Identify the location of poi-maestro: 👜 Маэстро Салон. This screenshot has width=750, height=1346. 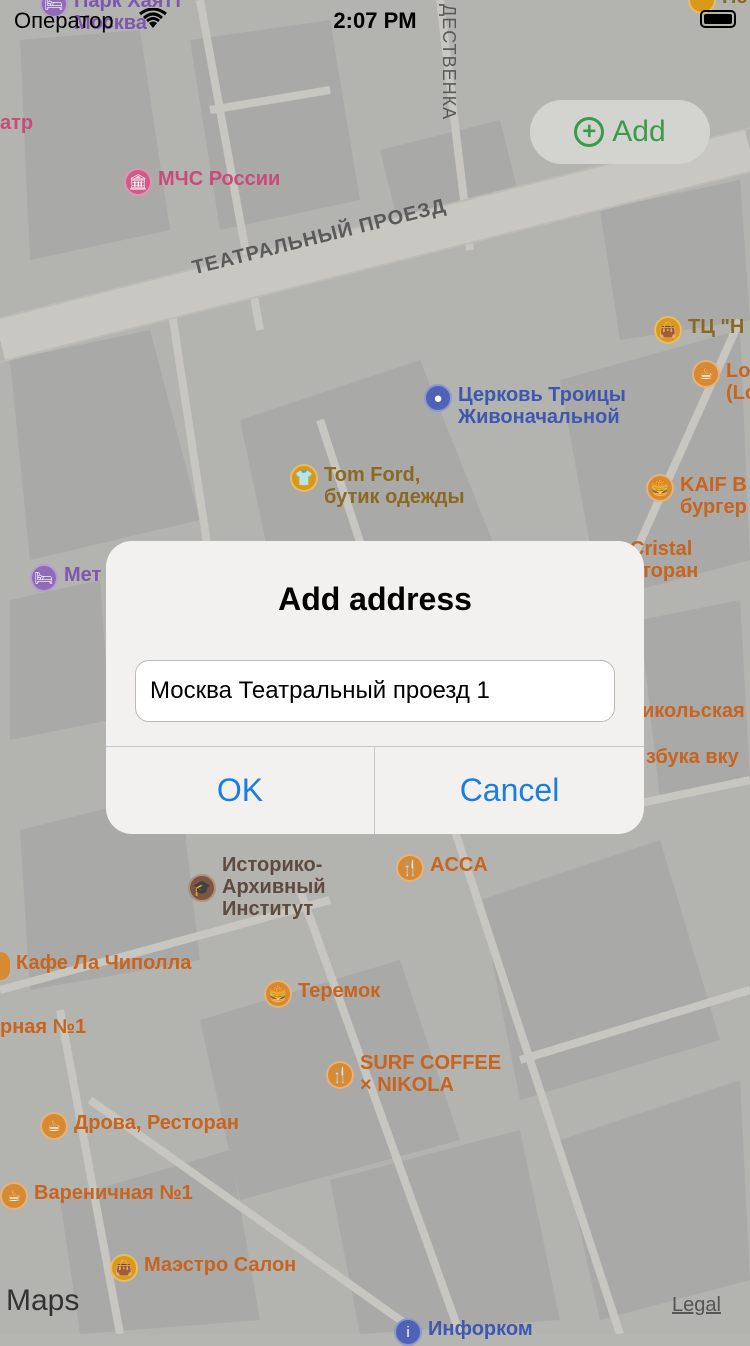
(203, 1268).